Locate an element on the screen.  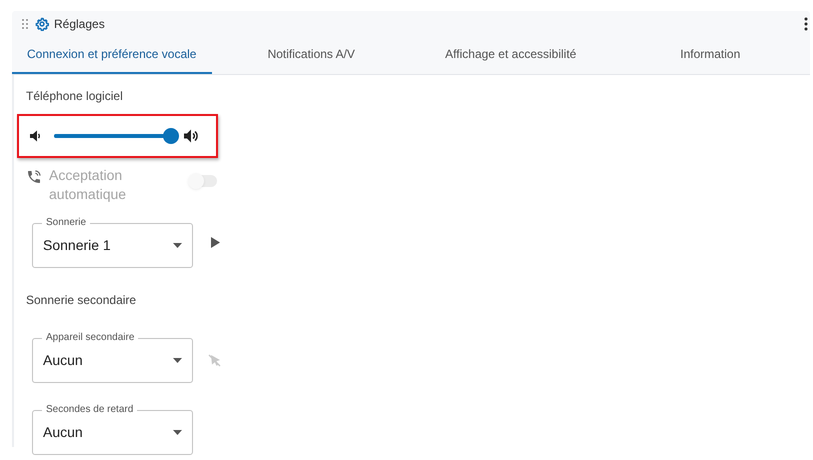
volume-low-icon is located at coordinates (35, 136).